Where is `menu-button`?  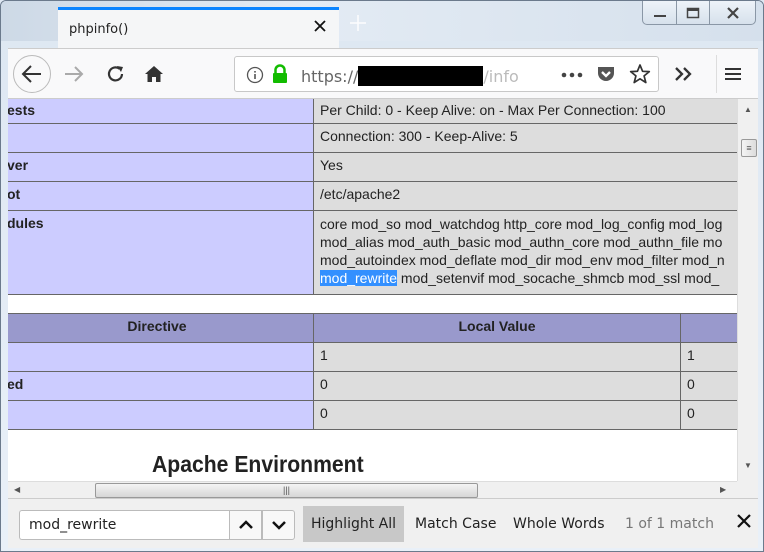
menu-button is located at coordinates (733, 74).